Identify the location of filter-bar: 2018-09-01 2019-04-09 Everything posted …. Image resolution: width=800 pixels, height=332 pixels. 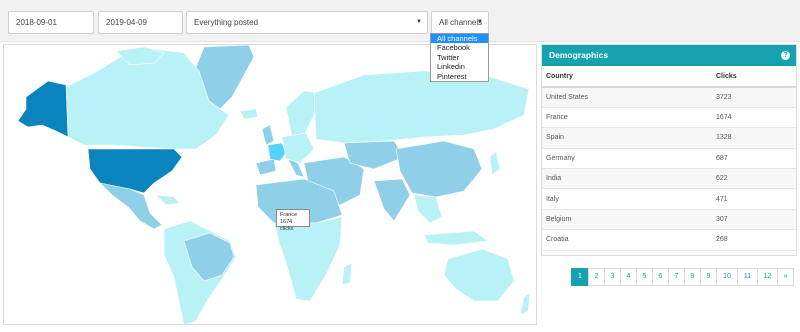
(400, 21).